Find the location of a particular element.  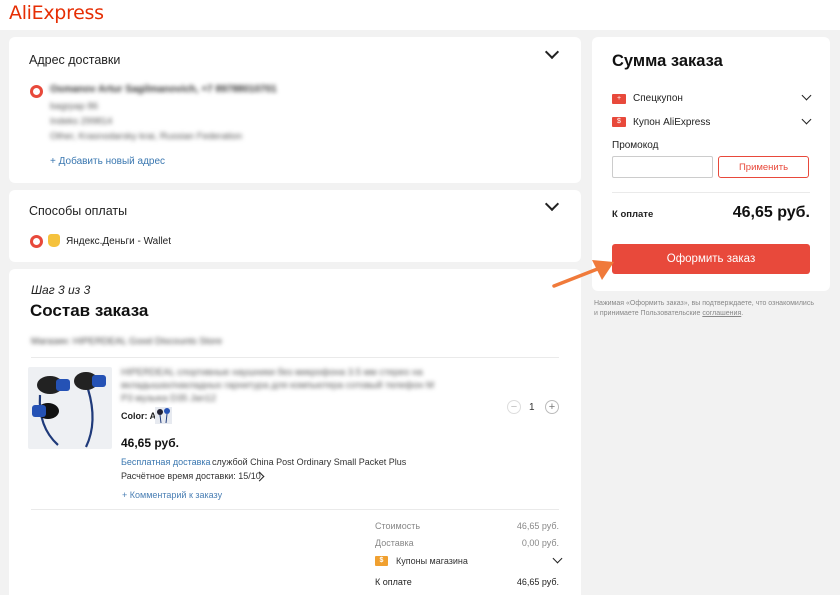

annotation-arrow-icon is located at coordinates (583, 274).